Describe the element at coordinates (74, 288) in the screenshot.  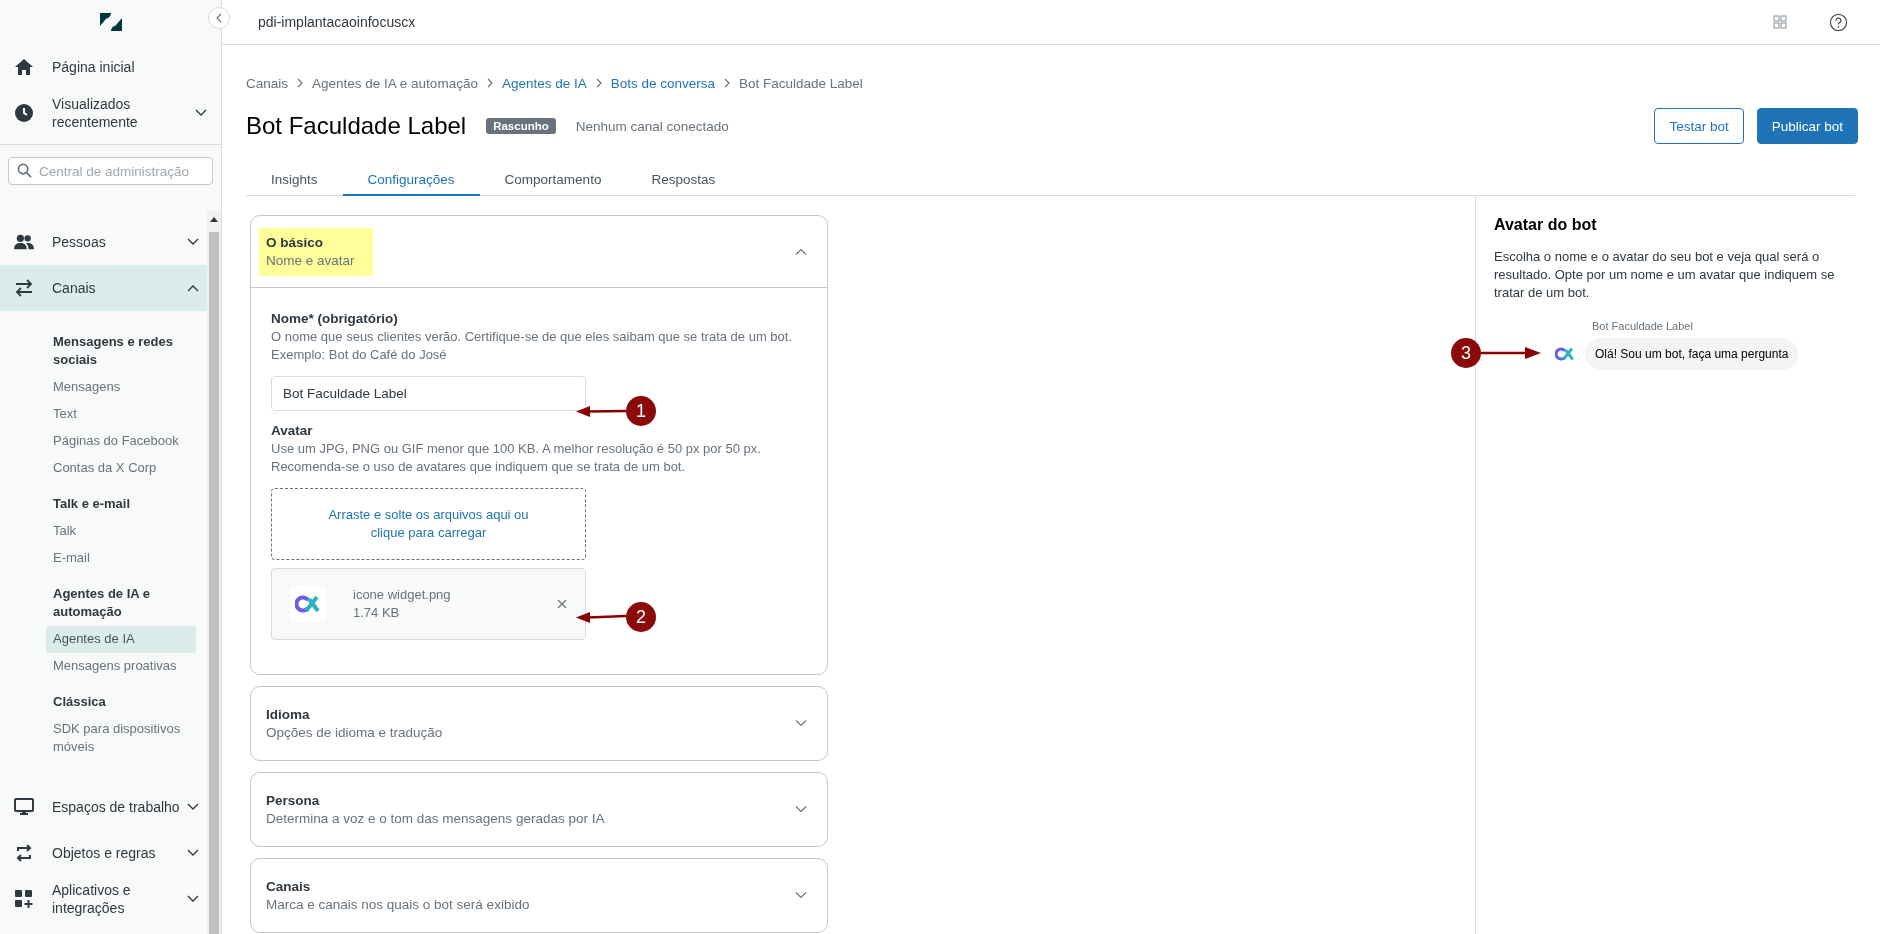
I see `nav-label: Canais` at that location.